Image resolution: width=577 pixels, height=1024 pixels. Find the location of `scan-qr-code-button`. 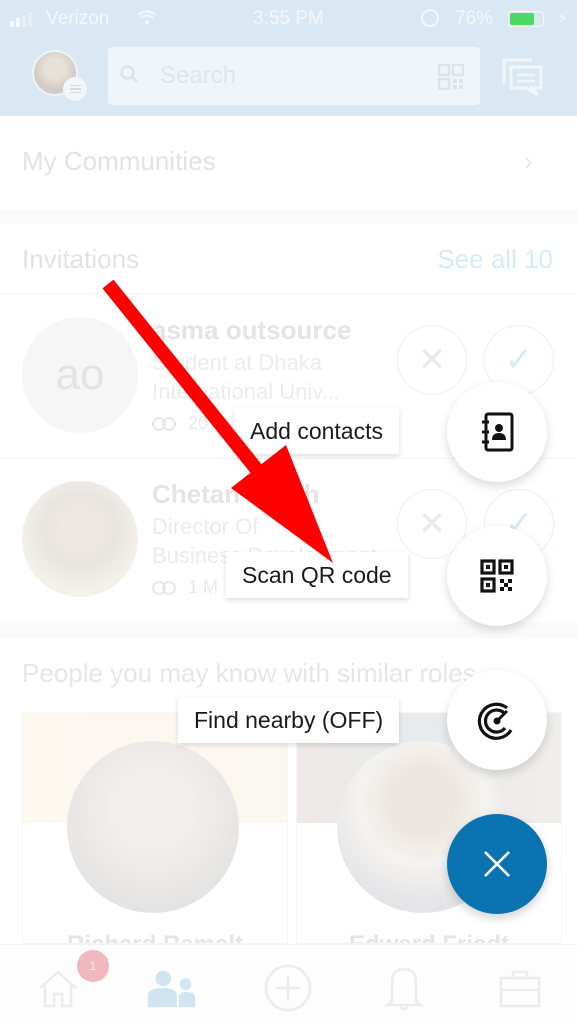

scan-qr-code-button is located at coordinates (497, 576).